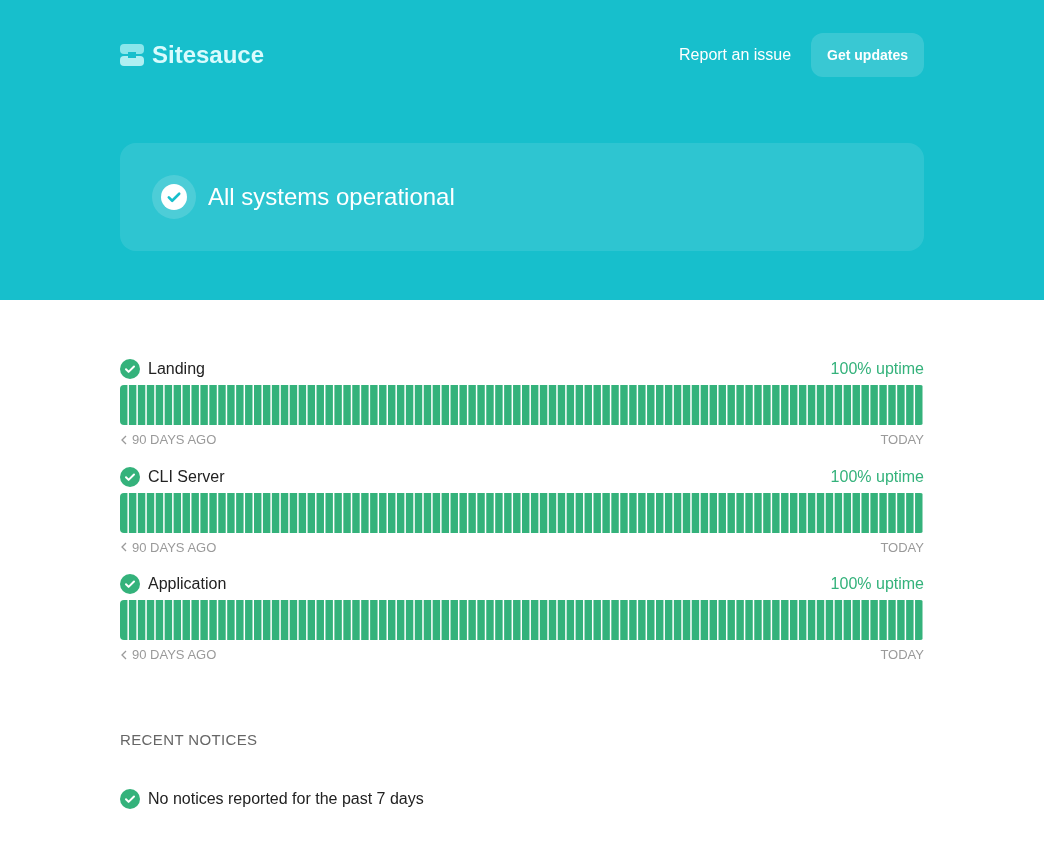  What do you see at coordinates (189, 739) in the screenshot?
I see `notices-heading: RECENT NOTICES` at bounding box center [189, 739].